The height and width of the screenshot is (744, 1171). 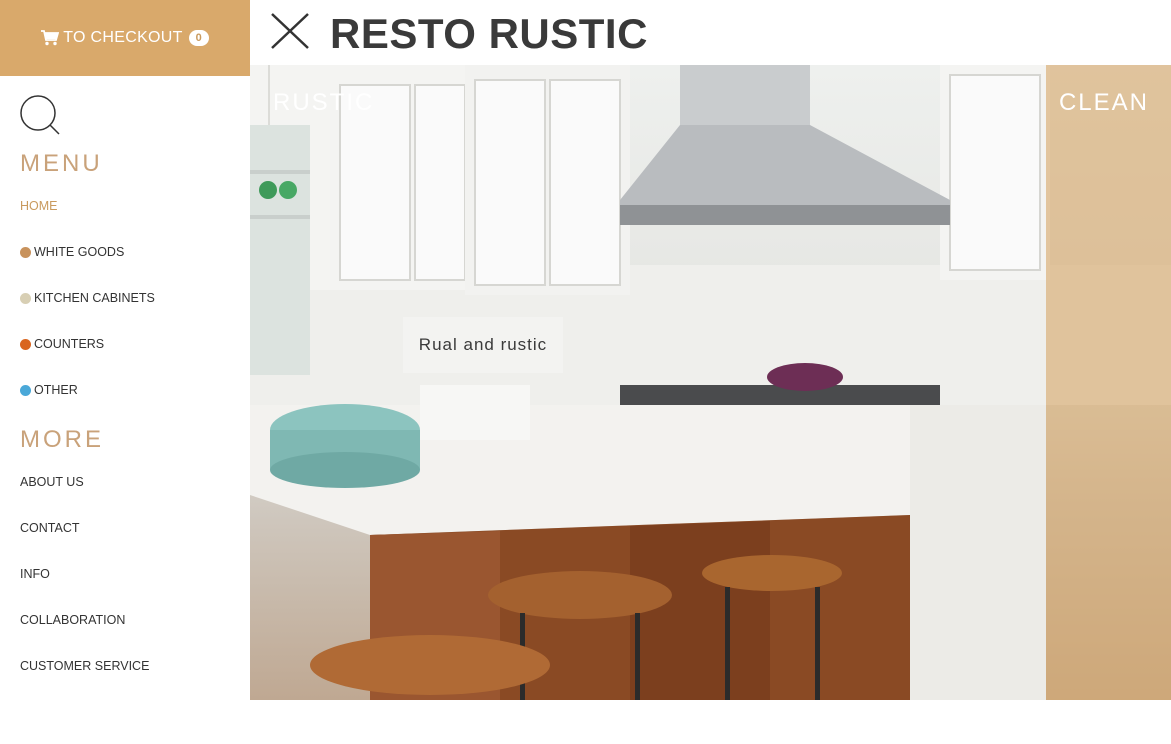 I want to click on nav-item-label: COLLABORATION, so click(x=73, y=620).